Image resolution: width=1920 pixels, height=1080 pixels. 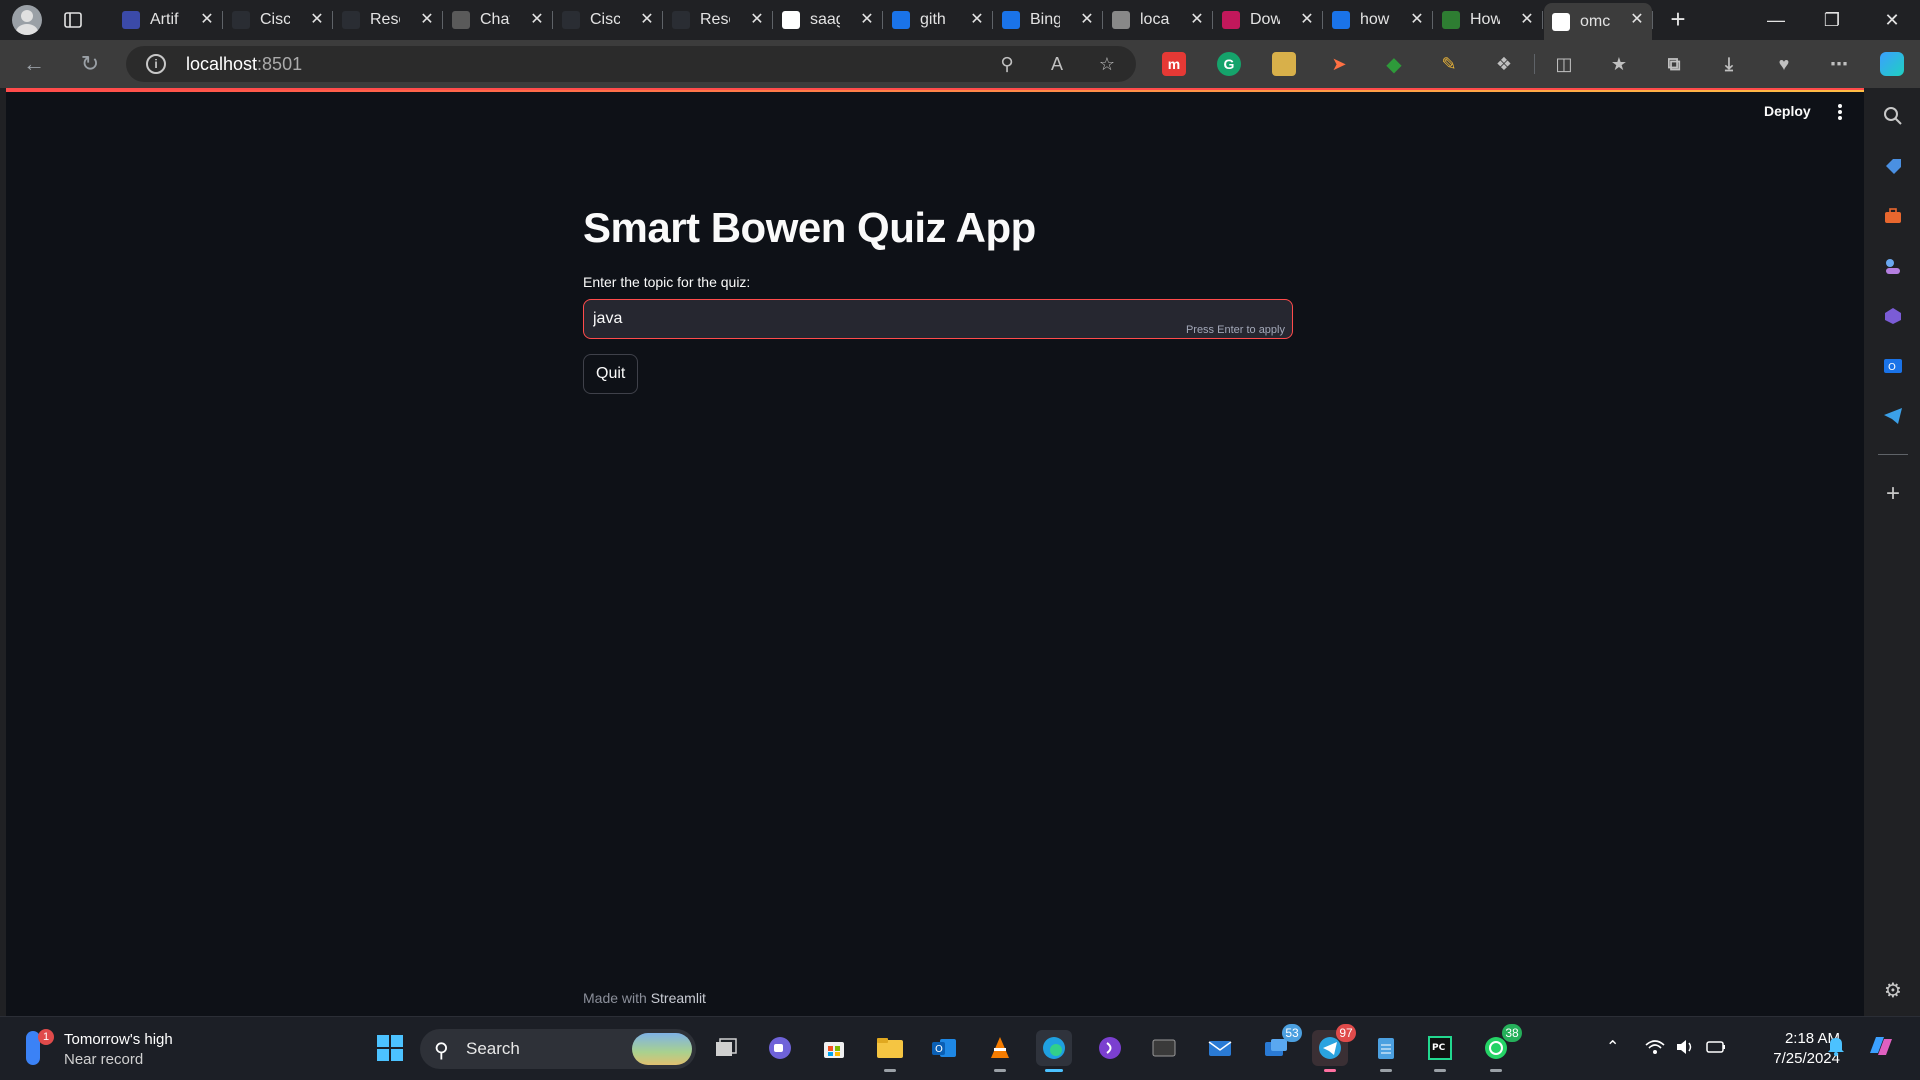 What do you see at coordinates (1280, 1045) in the screenshot?
I see `messages-app-icon: 53` at bounding box center [1280, 1045].